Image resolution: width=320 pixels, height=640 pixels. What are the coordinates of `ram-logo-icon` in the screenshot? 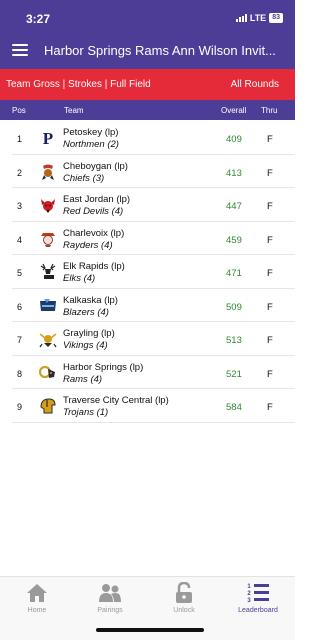 It's located at (48, 373).